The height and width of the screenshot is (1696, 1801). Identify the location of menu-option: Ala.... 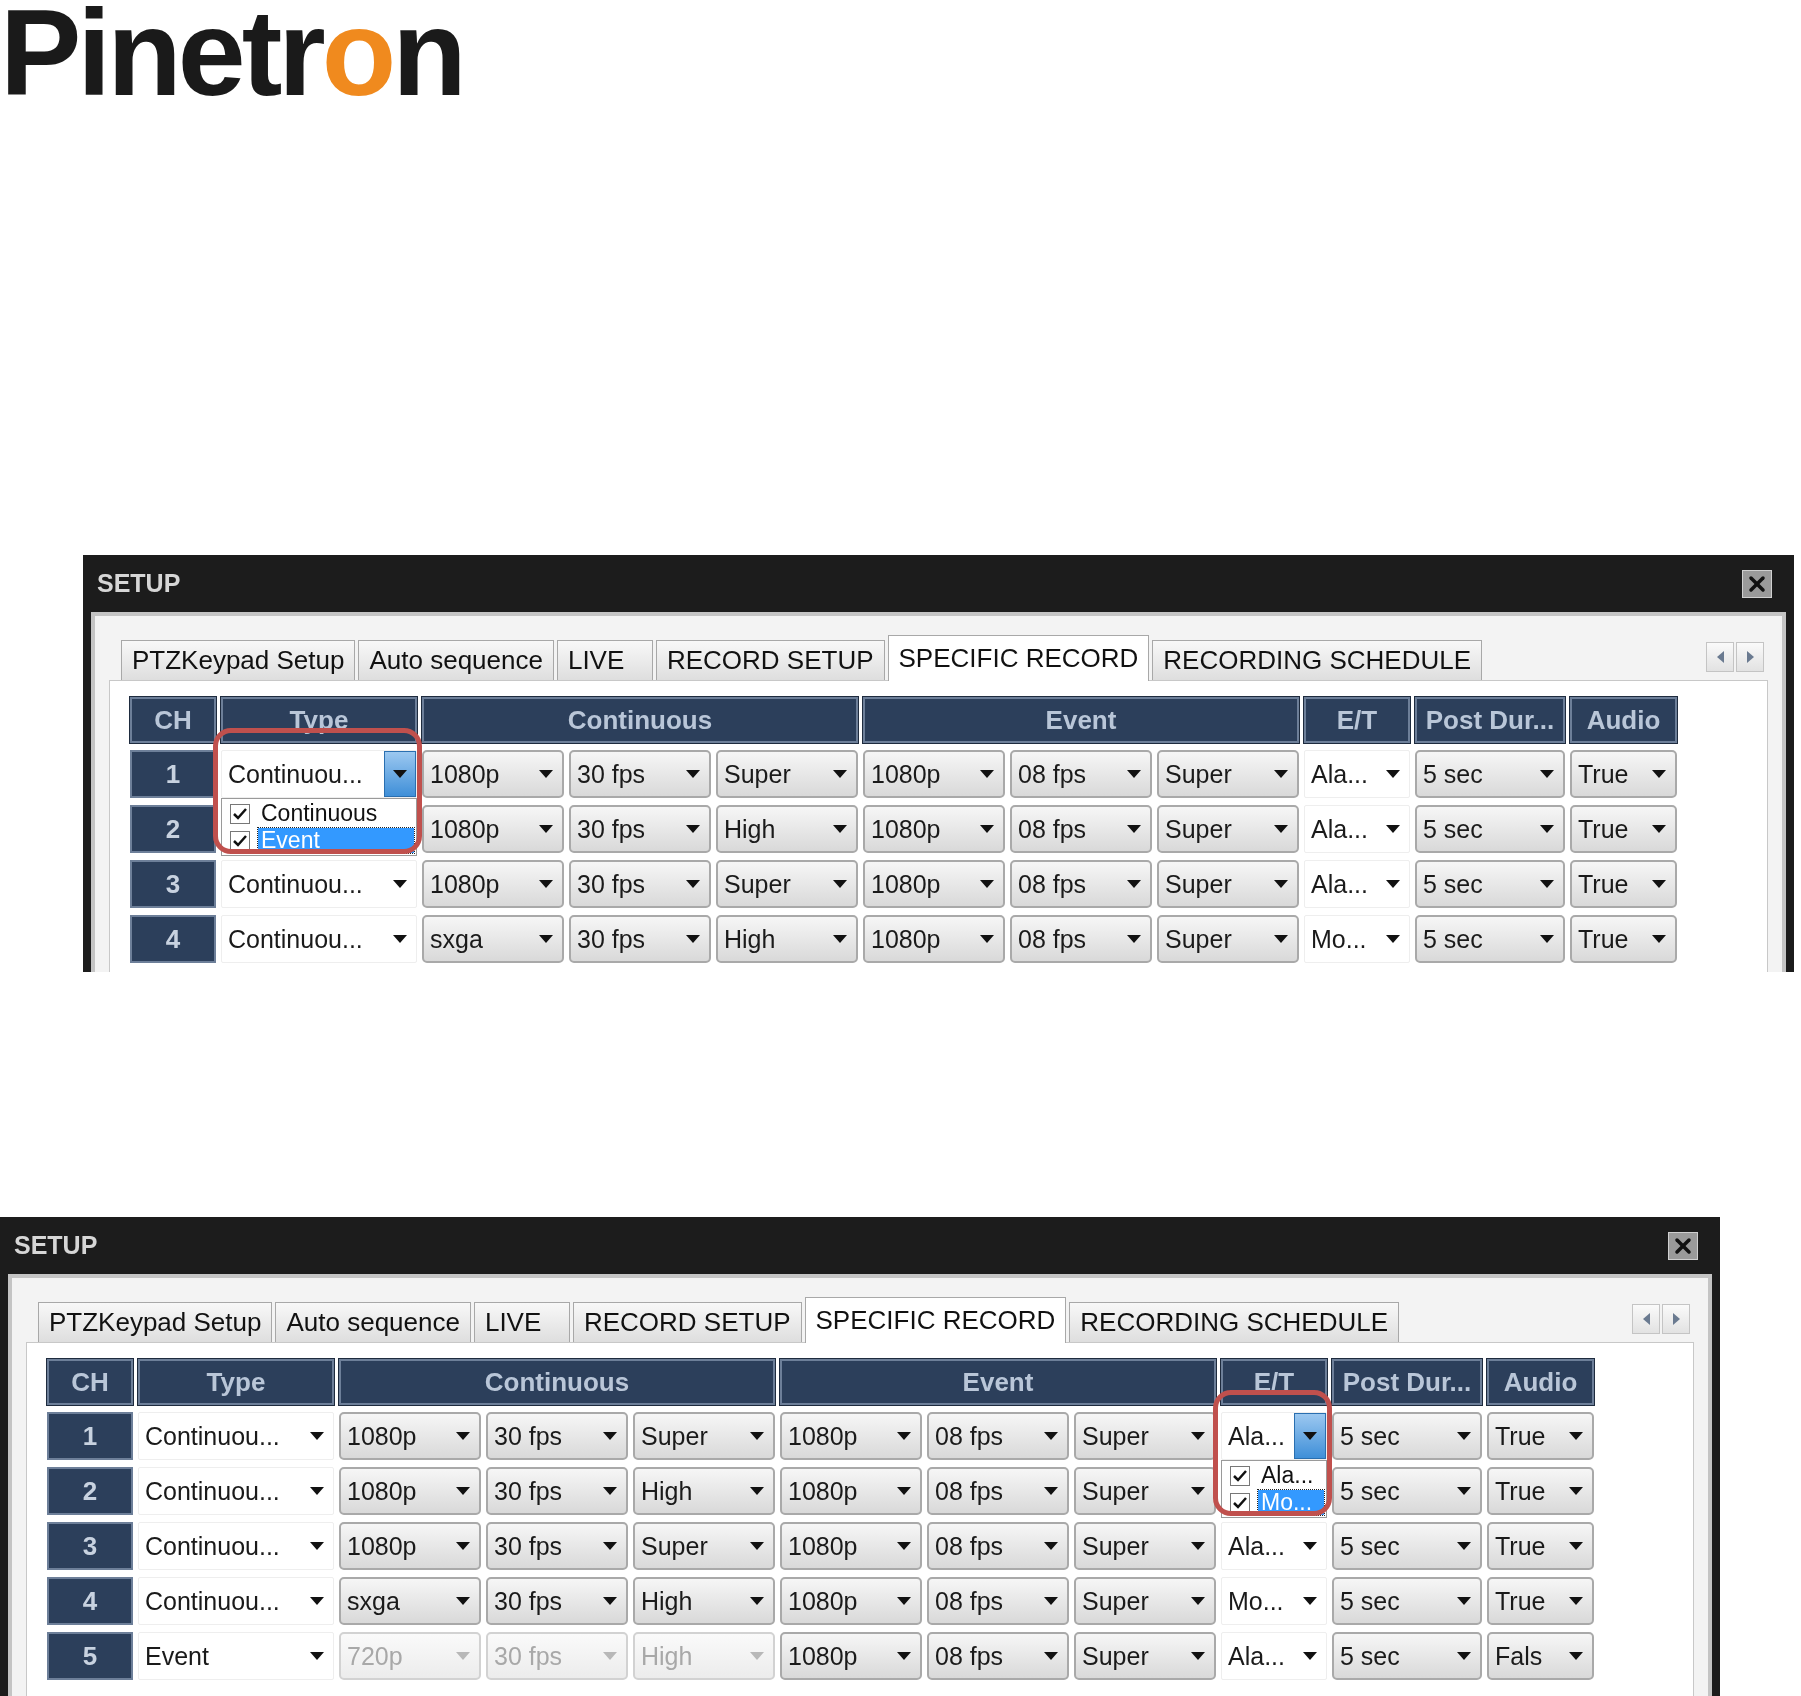
(1291, 1475).